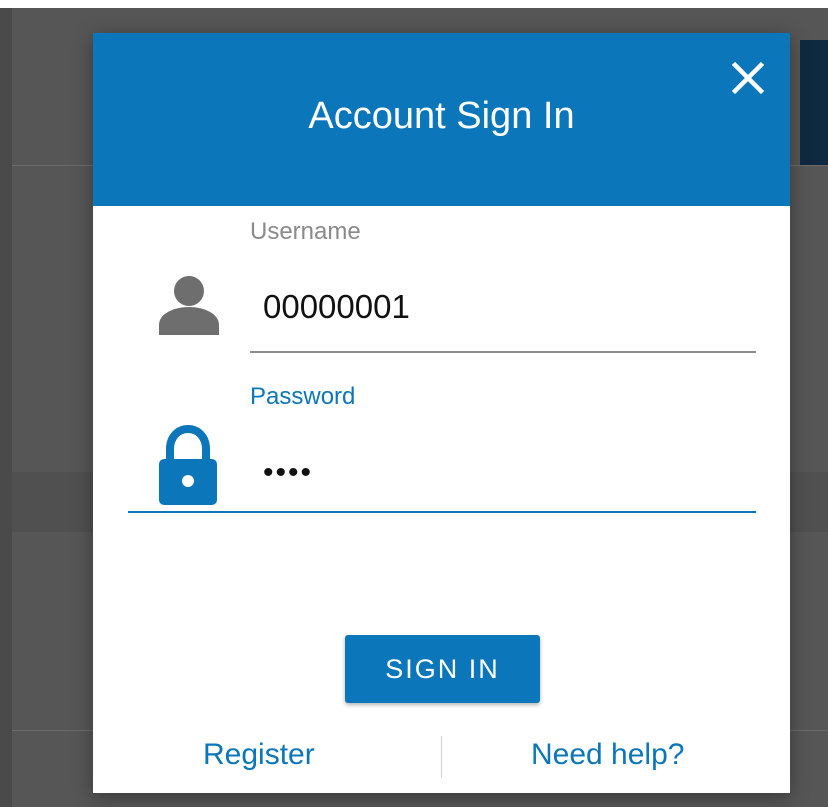 The image size is (828, 807). What do you see at coordinates (305, 231) in the screenshot?
I see `username-label: Username` at bounding box center [305, 231].